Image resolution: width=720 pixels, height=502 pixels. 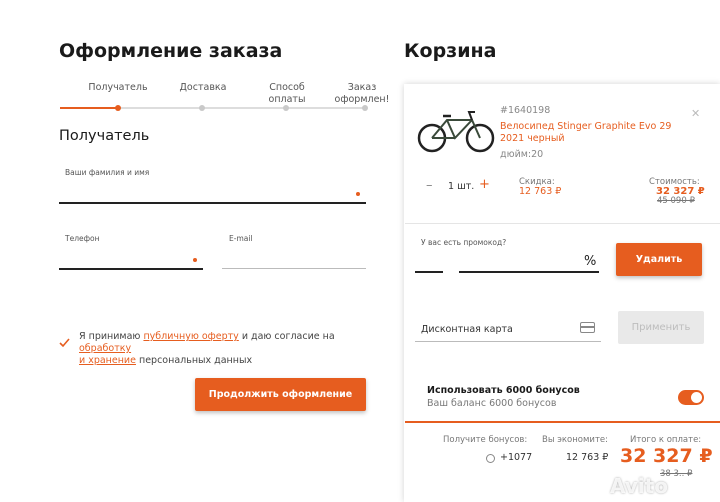 What do you see at coordinates (294, 268) in the screenshot?
I see `email-input-line` at bounding box center [294, 268].